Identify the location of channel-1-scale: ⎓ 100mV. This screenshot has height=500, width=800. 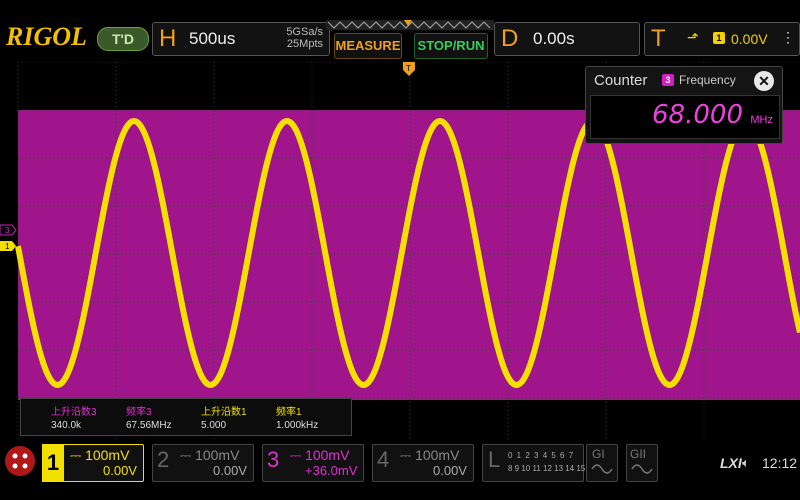
(100, 455).